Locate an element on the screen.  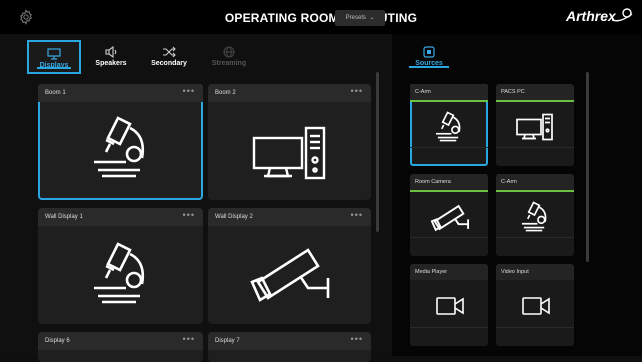
tab-secondary: Secondary is located at coordinates (169, 57).